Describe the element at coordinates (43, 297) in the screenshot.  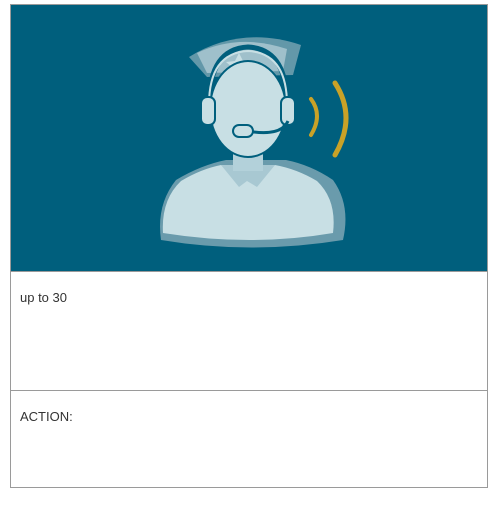
I see `limit-text: up to 30` at that location.